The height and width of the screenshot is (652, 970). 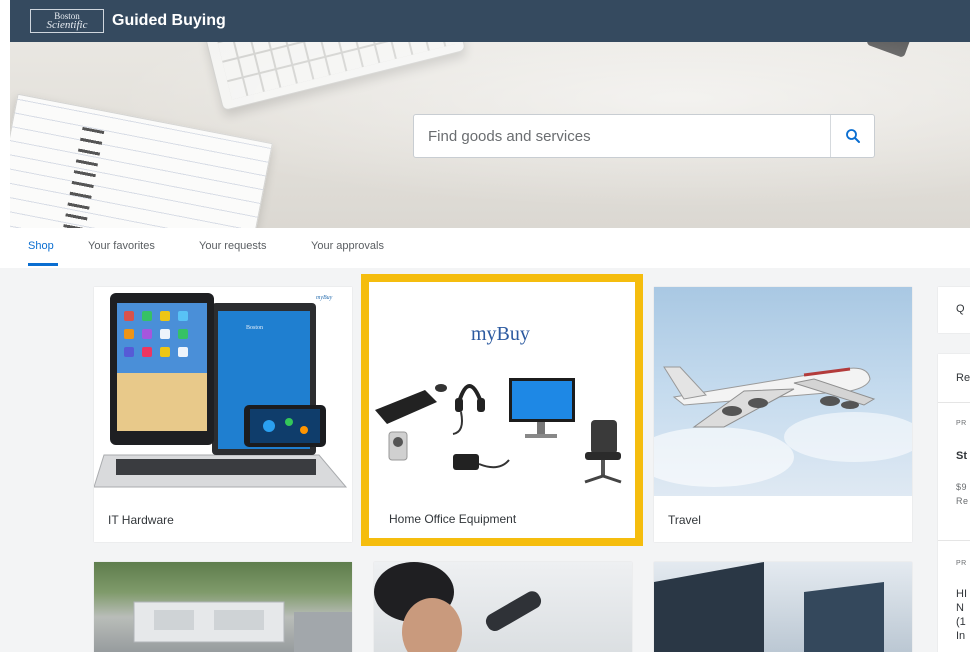 I want to click on side-panel-recent-label: Re, so click(x=963, y=378).